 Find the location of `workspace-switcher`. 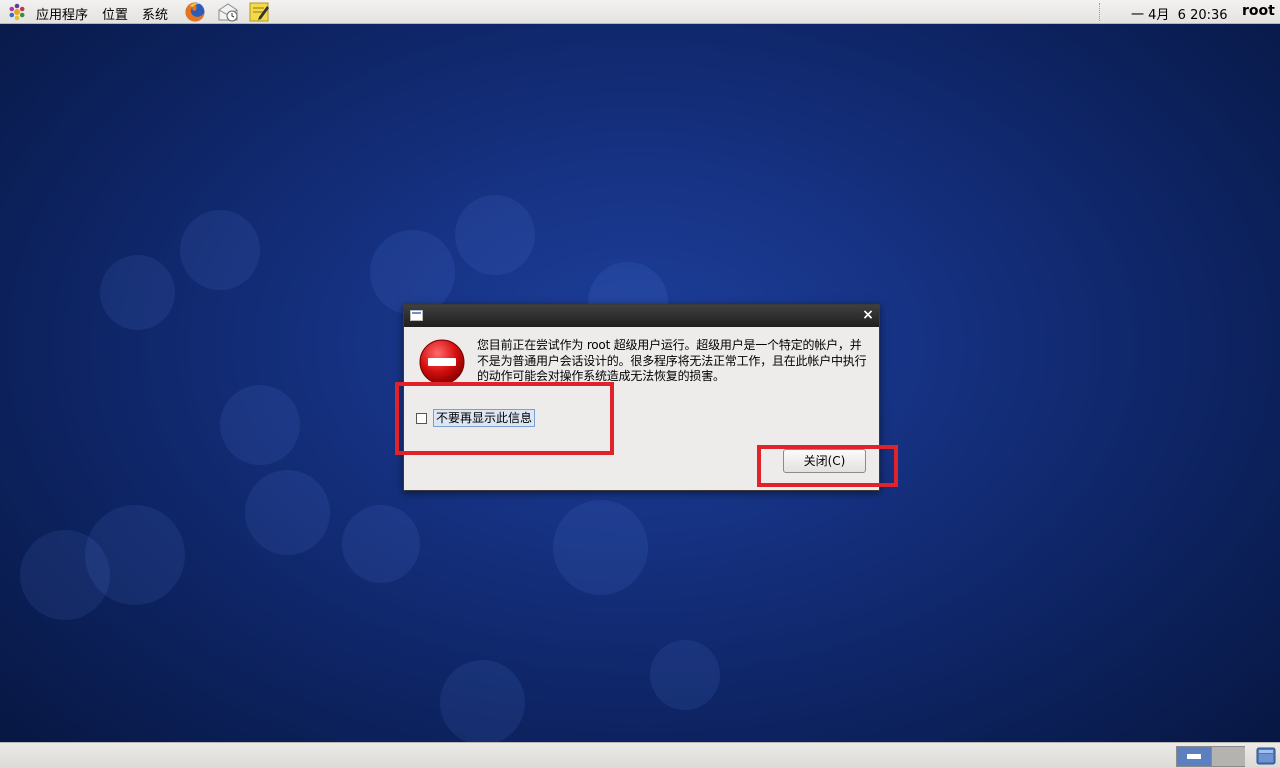

workspace-switcher is located at coordinates (1210, 756).